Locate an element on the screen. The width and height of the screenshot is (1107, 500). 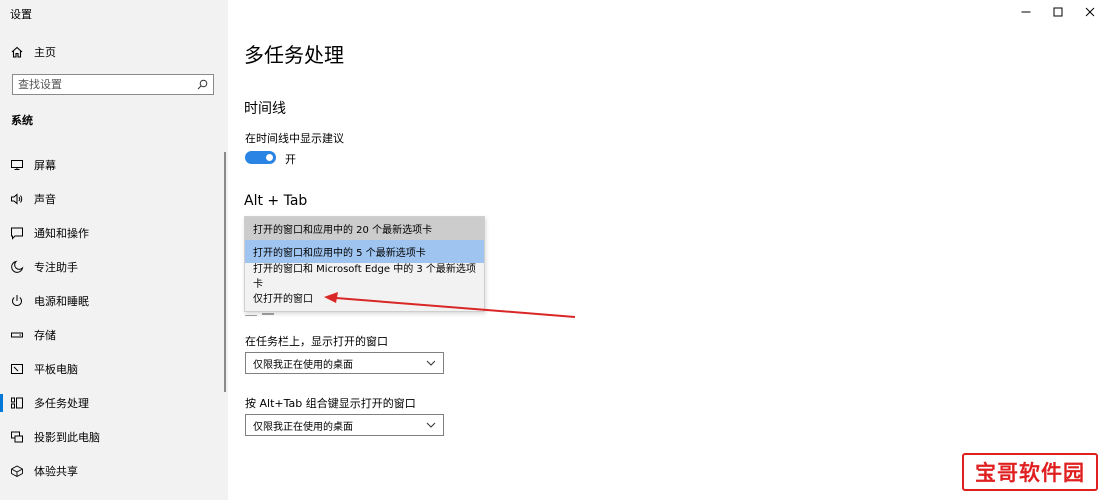
sidebar-home: 主页 is located at coordinates (33, 52).